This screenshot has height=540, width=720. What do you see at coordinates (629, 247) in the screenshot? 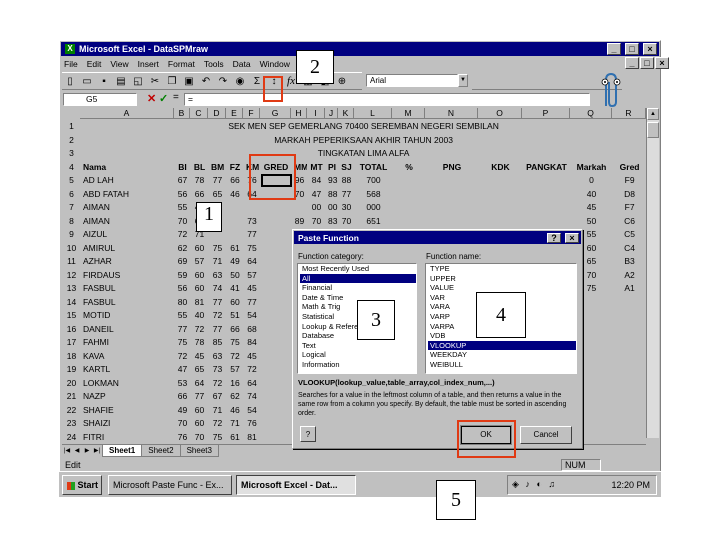
I see `cell: C4` at bounding box center [629, 247].